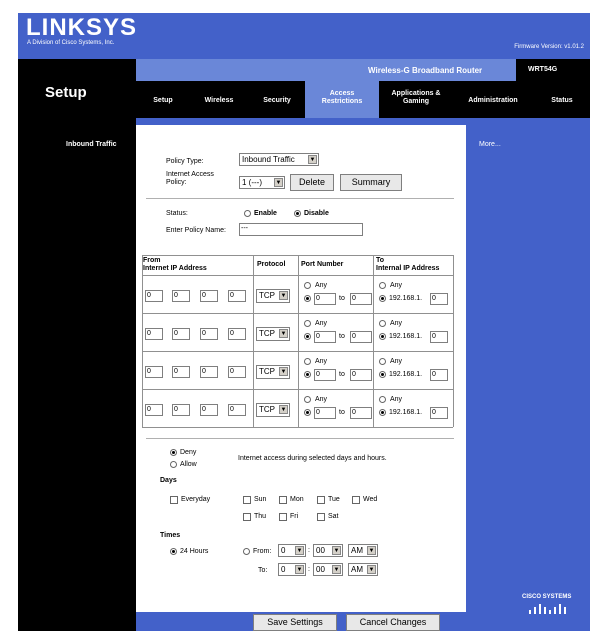 The width and height of the screenshot is (592, 631). I want to click on tab-access-restrictions: Access Restrictions, so click(342, 98).